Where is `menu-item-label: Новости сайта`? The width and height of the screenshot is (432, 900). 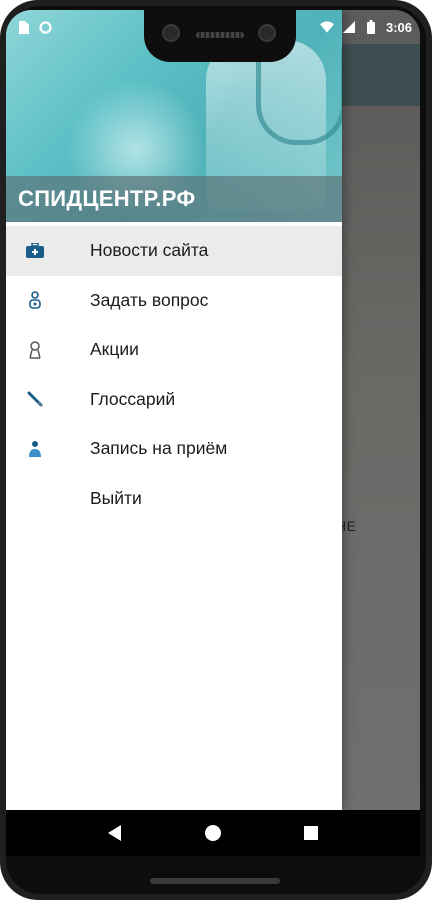 menu-item-label: Новости сайта is located at coordinates (149, 250).